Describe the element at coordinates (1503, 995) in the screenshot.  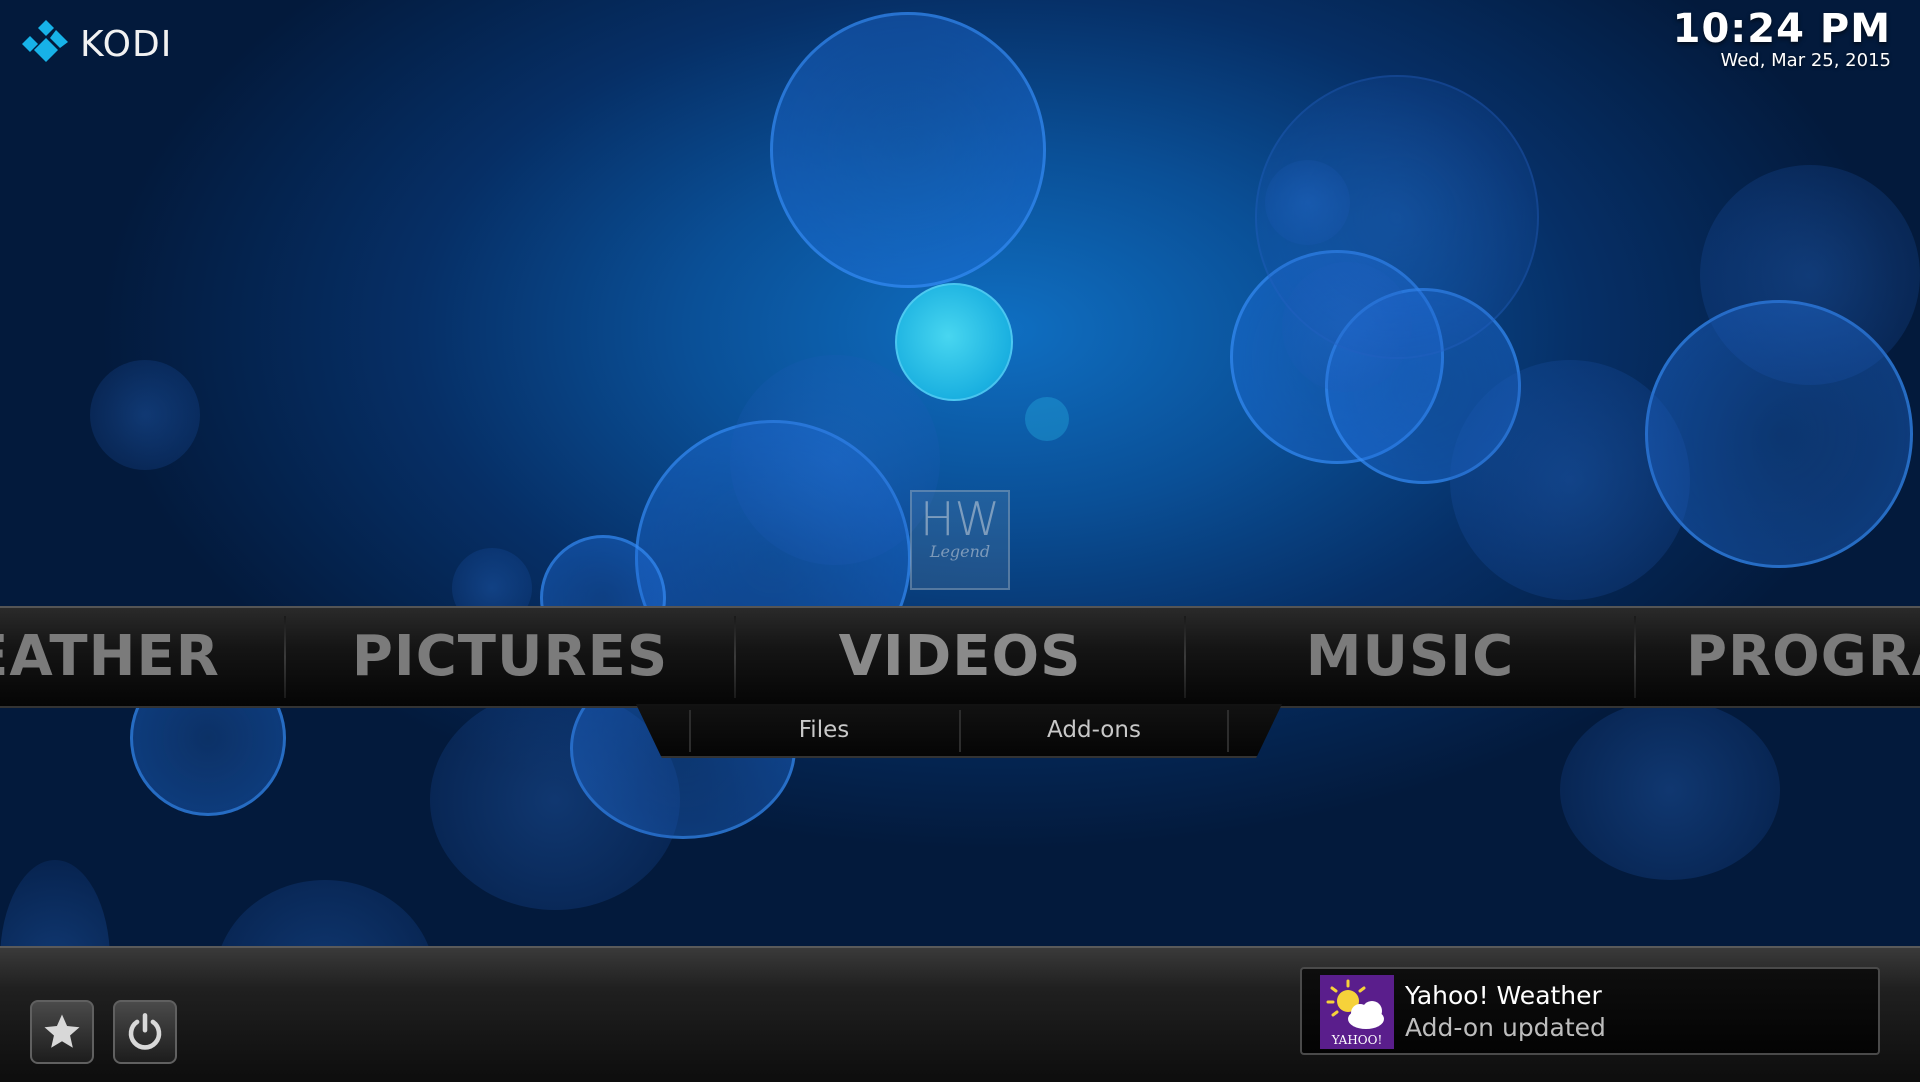
I see `notification-title: Yahoo! Weather` at that location.